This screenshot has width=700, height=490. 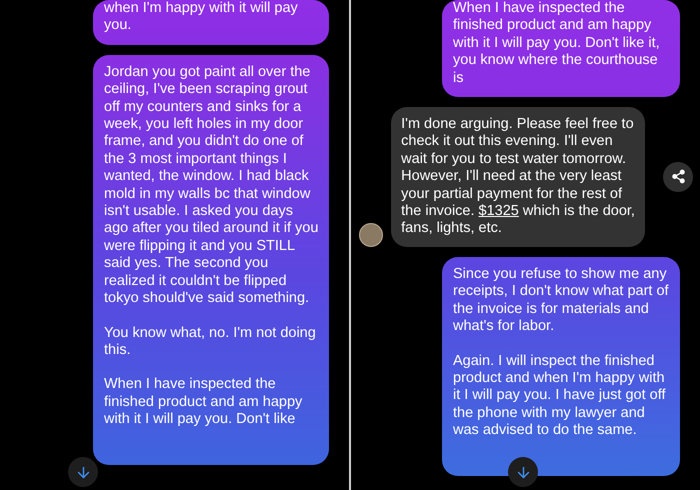 I want to click on avatar-placeholder, so click(x=371, y=234).